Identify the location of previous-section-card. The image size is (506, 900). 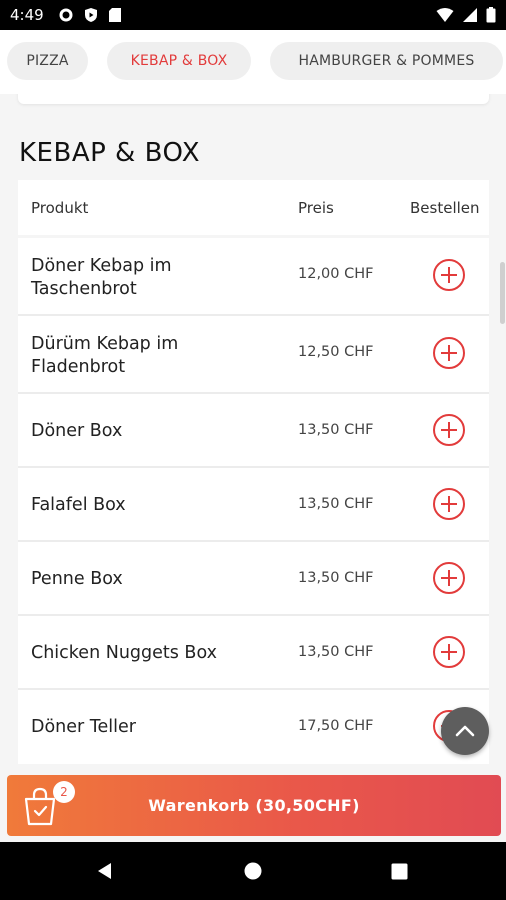
(253, 99).